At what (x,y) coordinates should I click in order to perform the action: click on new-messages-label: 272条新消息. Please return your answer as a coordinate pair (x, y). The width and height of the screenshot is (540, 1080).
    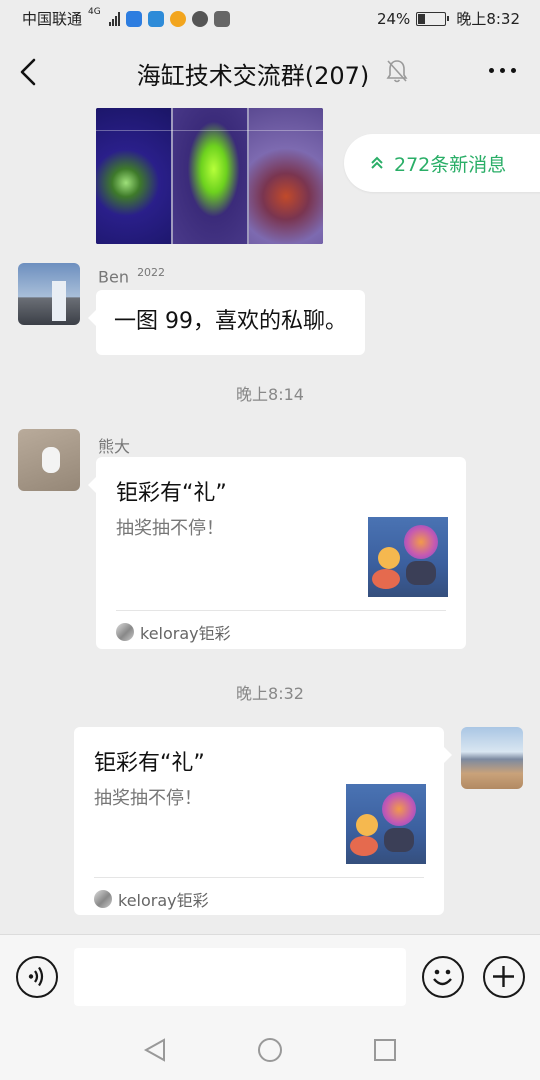
    Looking at the image, I should click on (450, 164).